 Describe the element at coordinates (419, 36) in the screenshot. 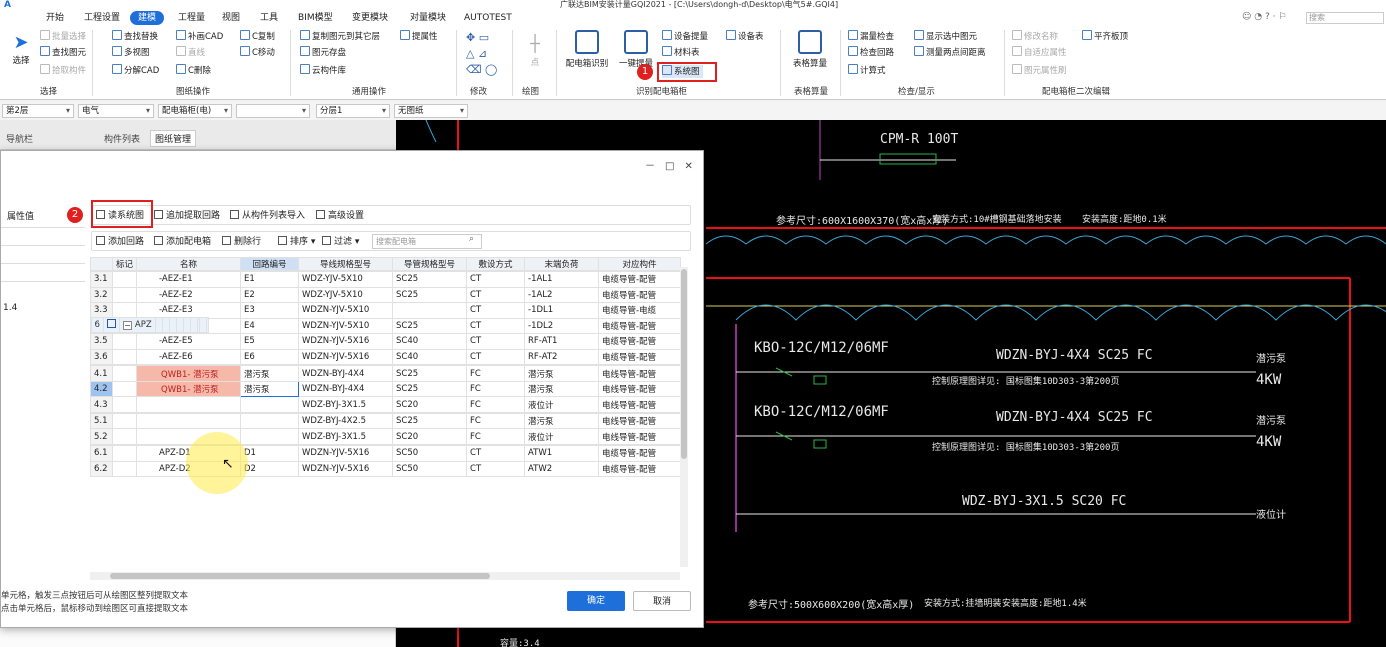

I see `extract-props-button: 提属性` at that location.